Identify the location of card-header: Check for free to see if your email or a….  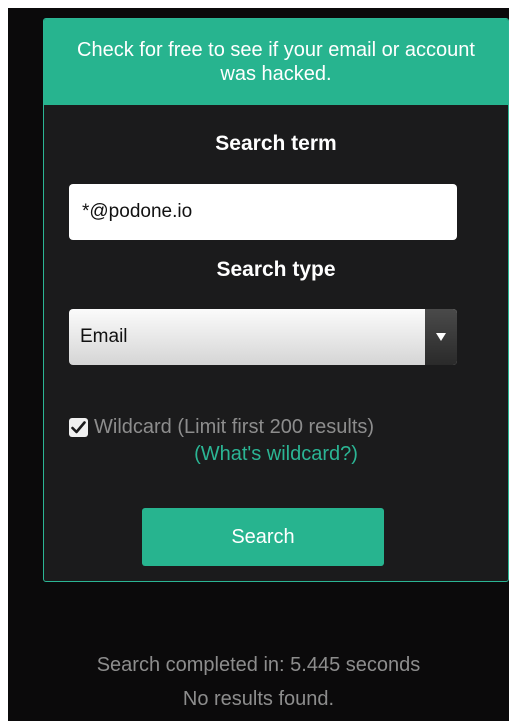
(276, 62).